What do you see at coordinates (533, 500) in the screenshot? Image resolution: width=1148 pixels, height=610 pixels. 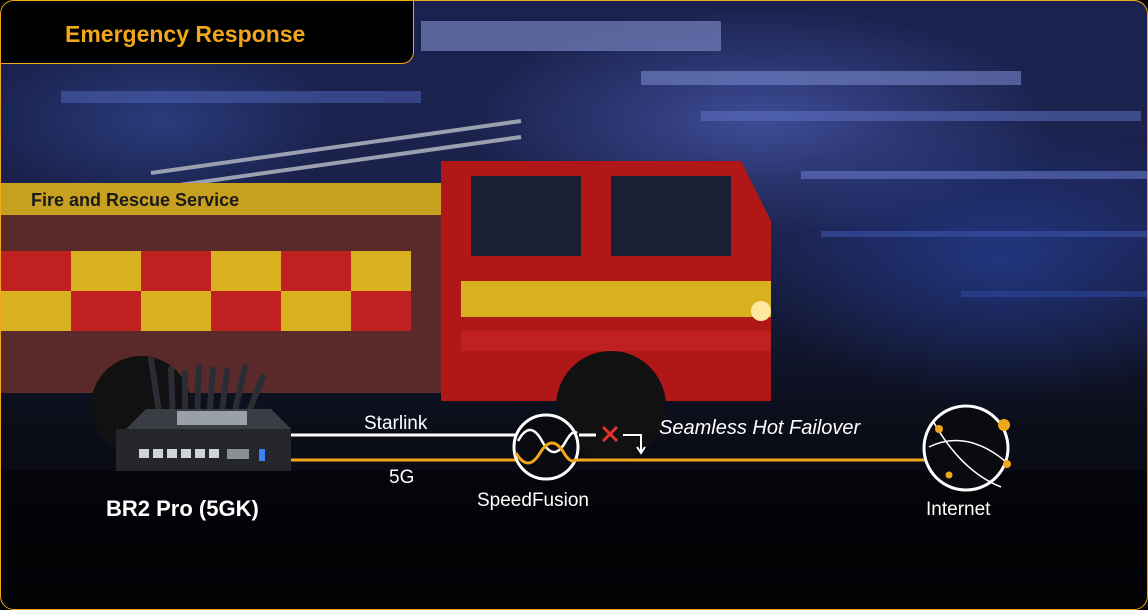 I see `speedfusion-label: SpeedFusion` at bounding box center [533, 500].